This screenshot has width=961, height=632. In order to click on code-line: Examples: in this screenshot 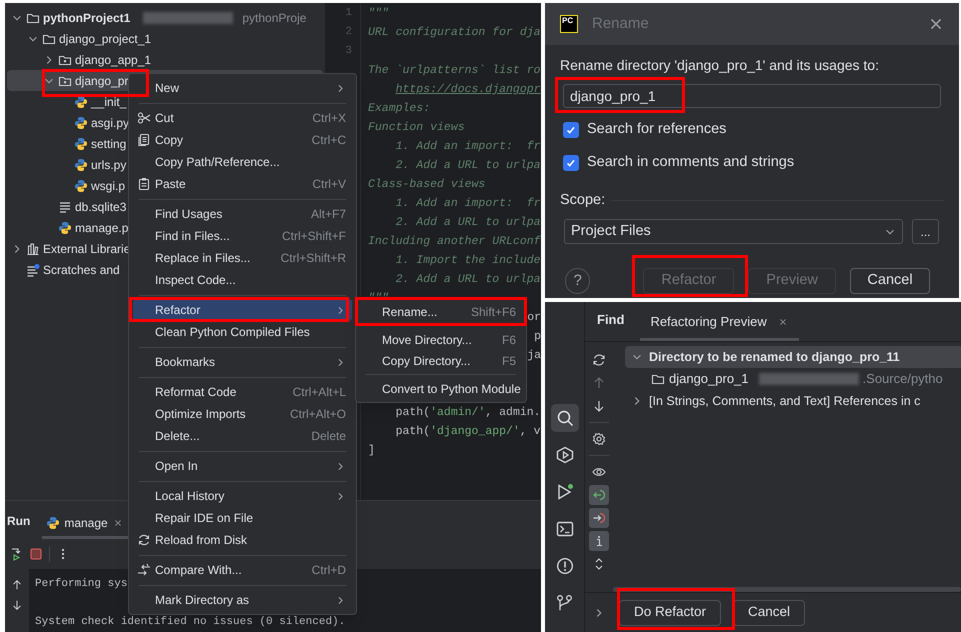, I will do `click(399, 109)`.